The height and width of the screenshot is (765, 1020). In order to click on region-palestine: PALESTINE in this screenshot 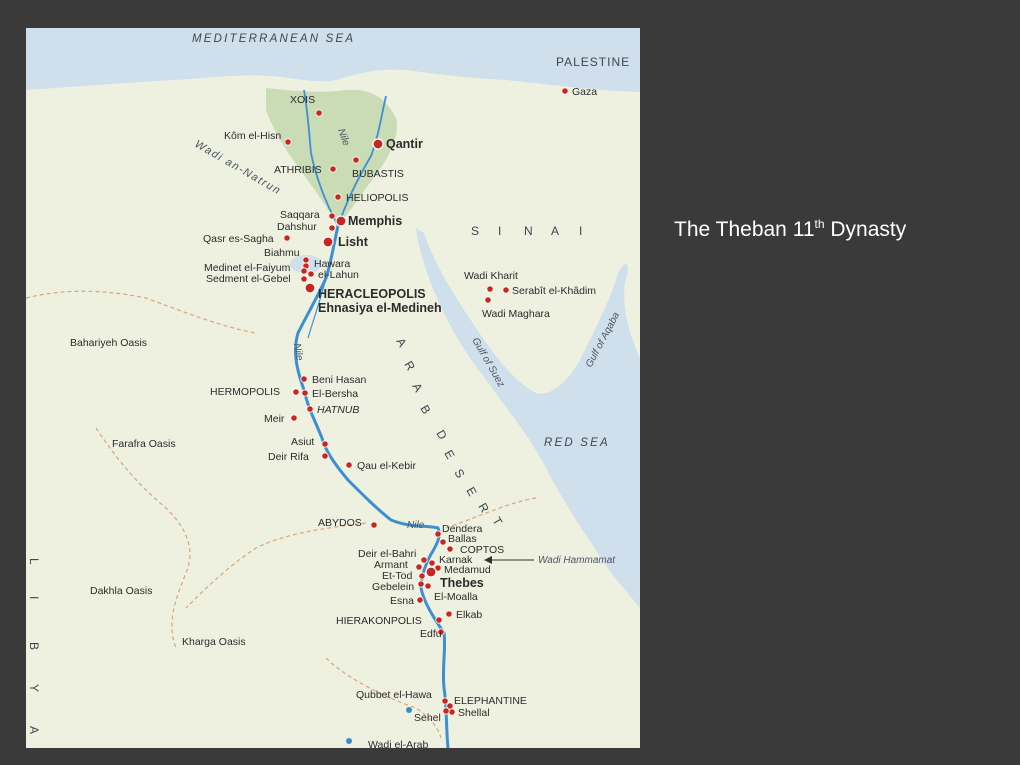, I will do `click(593, 62)`.